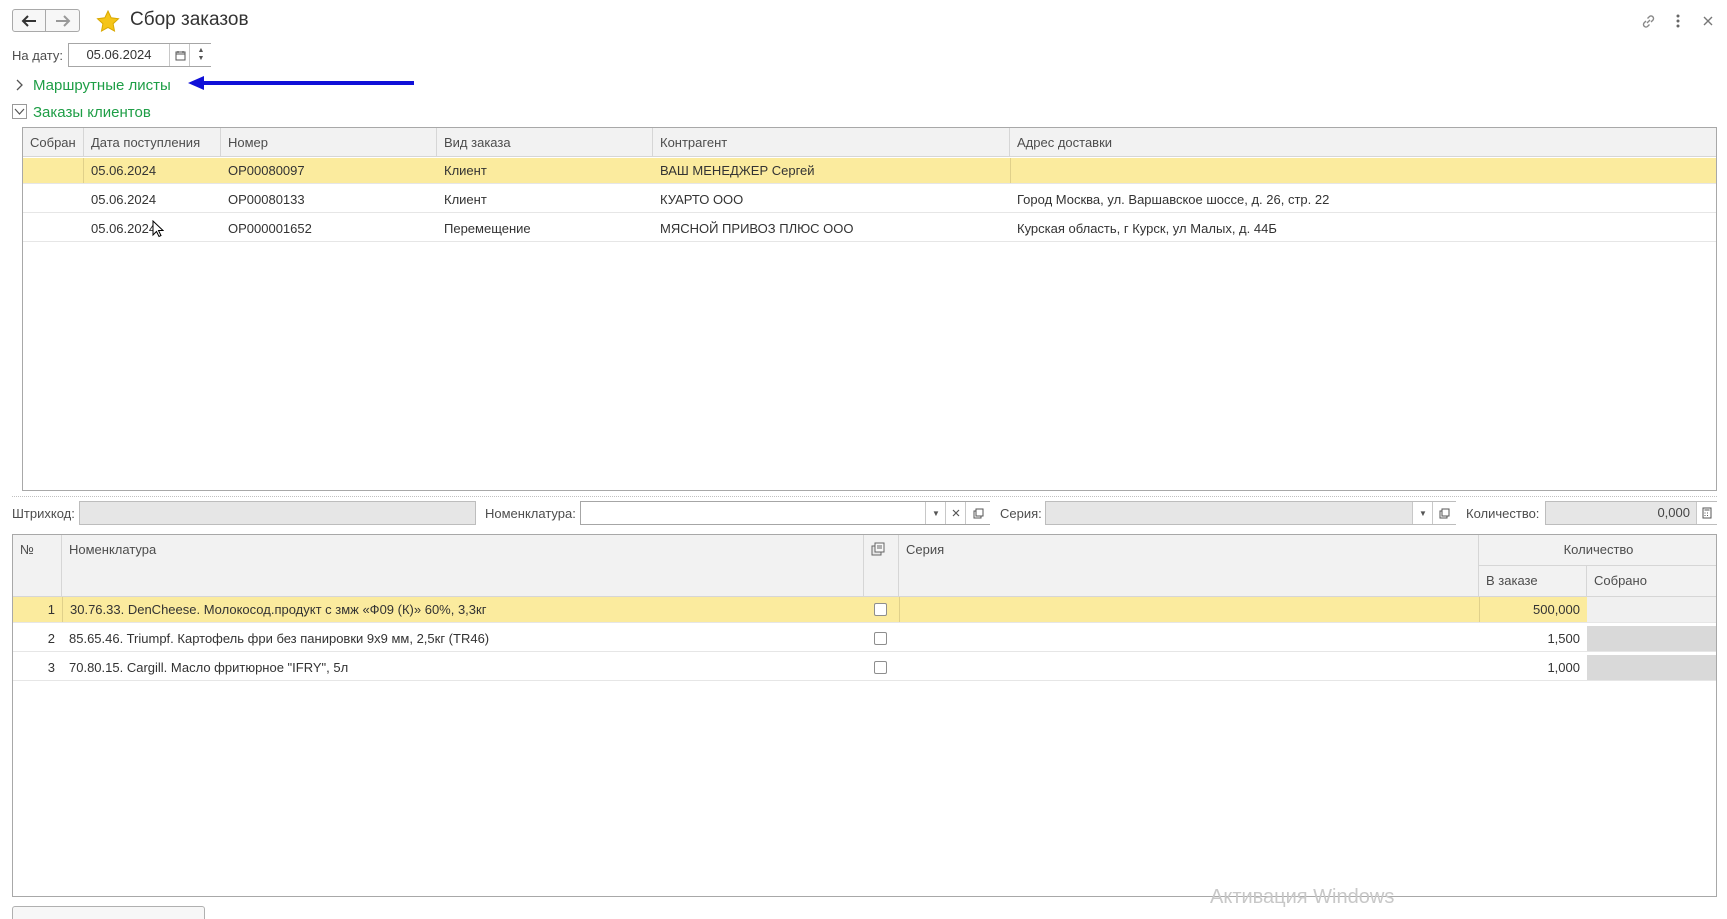 This screenshot has width=1727, height=919. I want to click on arrow-left-icon, so click(28, 20).